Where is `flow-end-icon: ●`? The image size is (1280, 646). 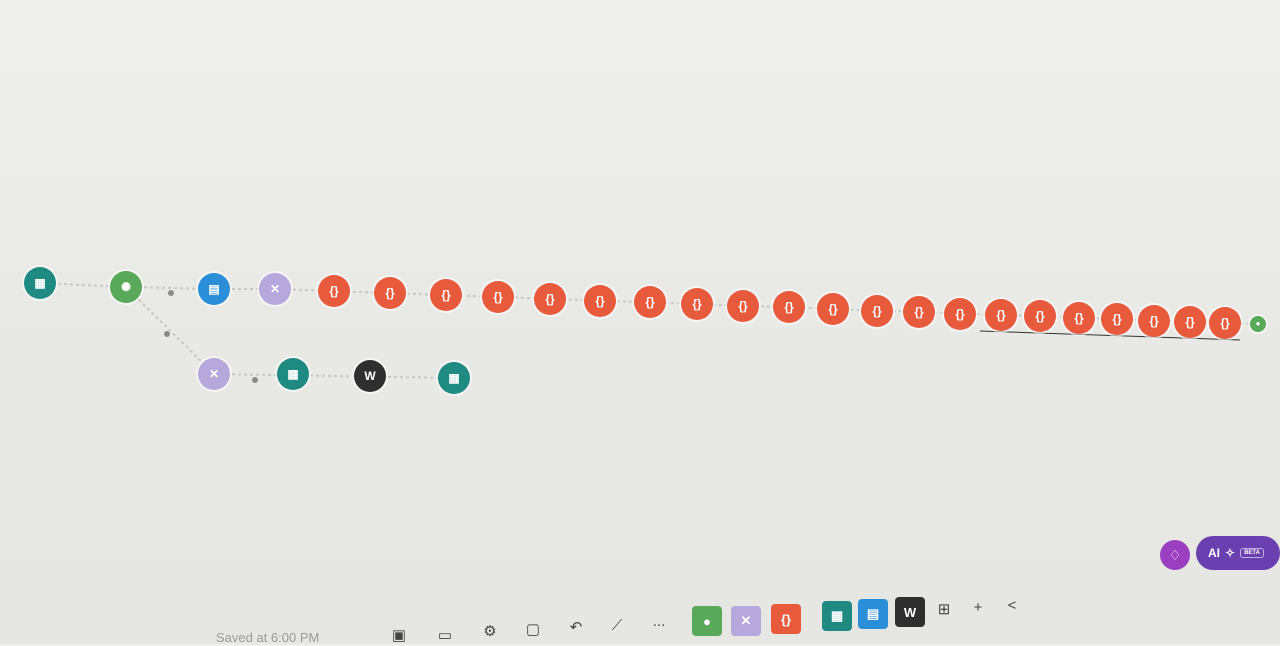
flow-end-icon: ● is located at coordinates (1258, 323).